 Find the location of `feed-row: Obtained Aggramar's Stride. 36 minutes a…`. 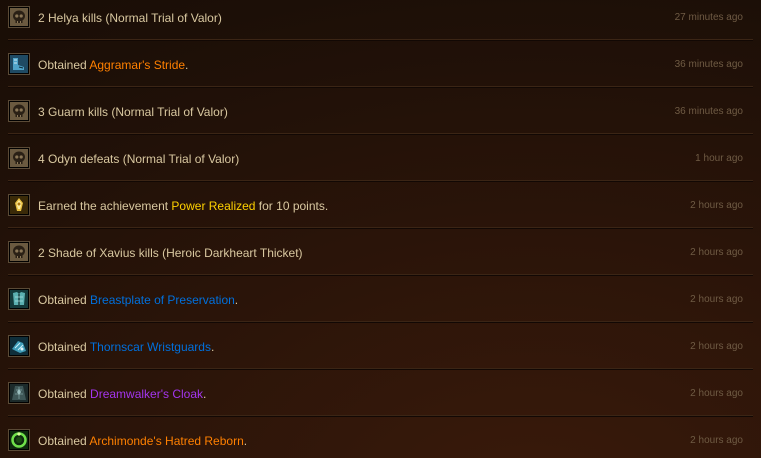

feed-row: Obtained Aggramar's Stride. 36 minutes a… is located at coordinates (380, 64).